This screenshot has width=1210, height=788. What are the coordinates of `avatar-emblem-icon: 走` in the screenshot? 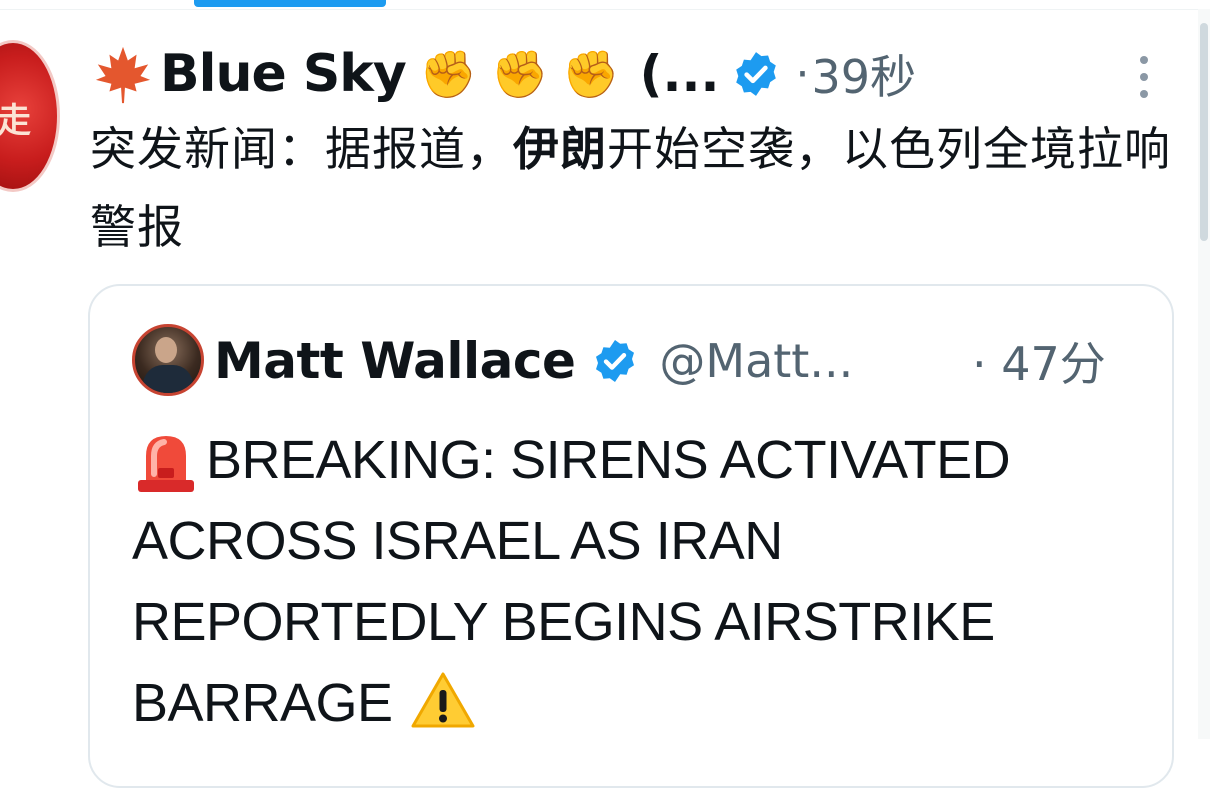 It's located at (15, 121).